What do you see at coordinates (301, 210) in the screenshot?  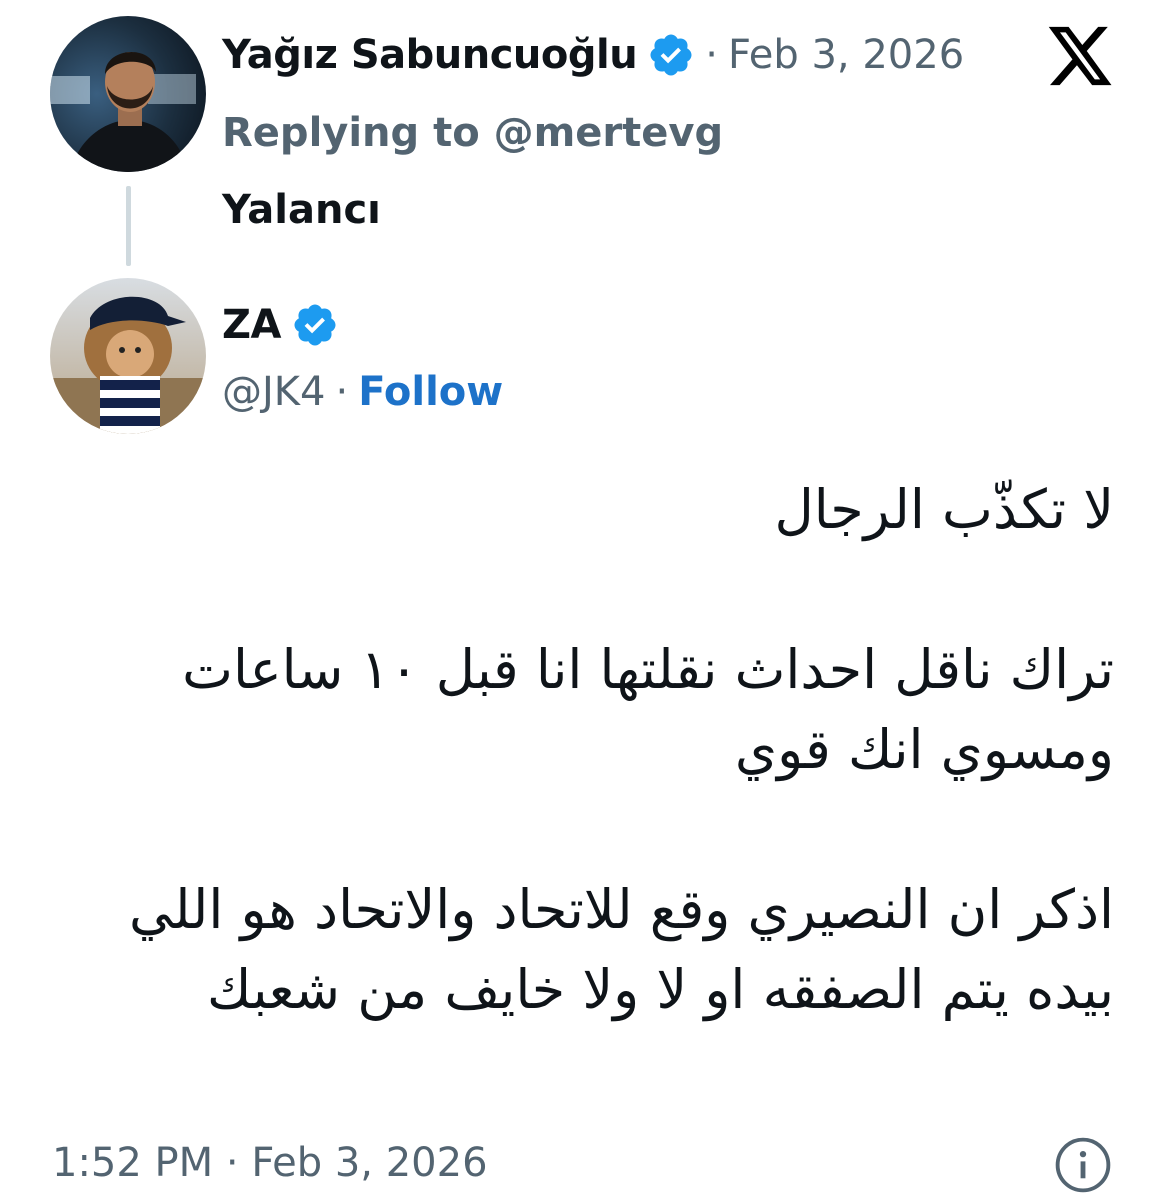 I see `reply-text: Yalancı` at bounding box center [301, 210].